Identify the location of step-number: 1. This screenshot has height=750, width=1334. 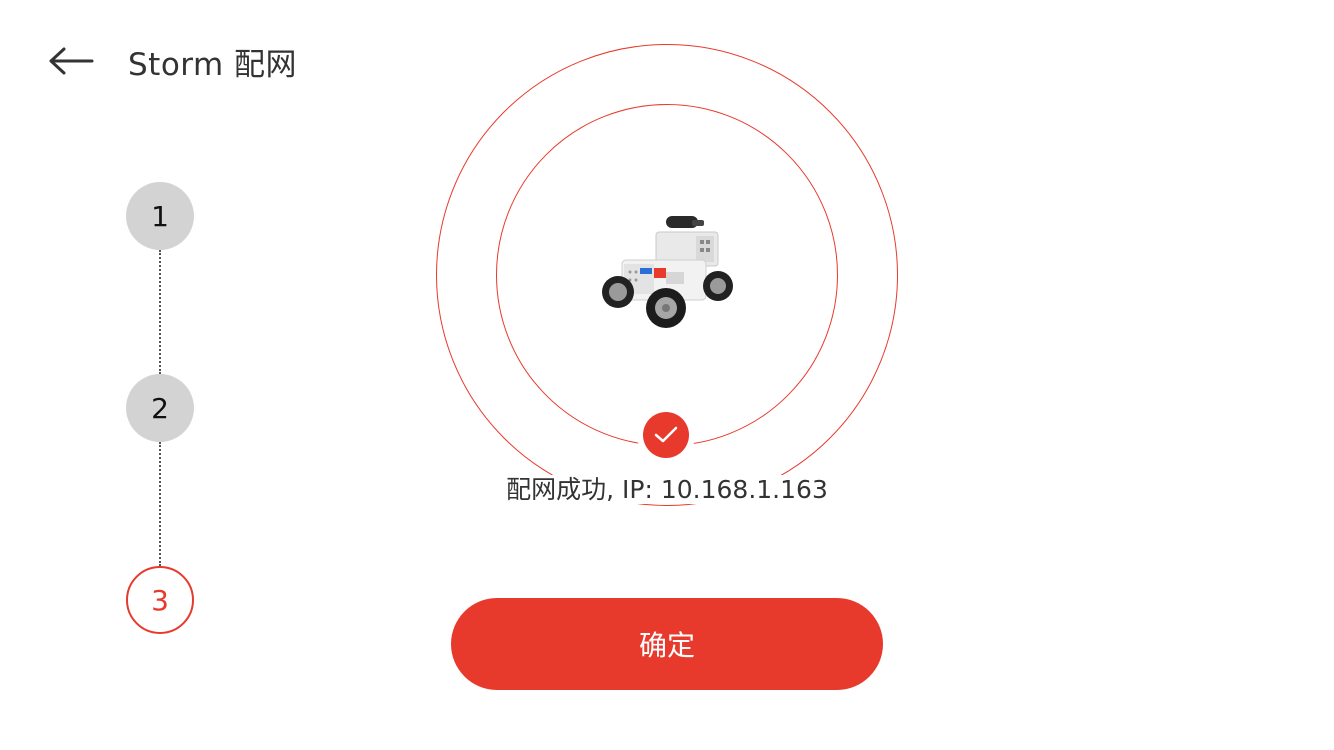
(160, 216).